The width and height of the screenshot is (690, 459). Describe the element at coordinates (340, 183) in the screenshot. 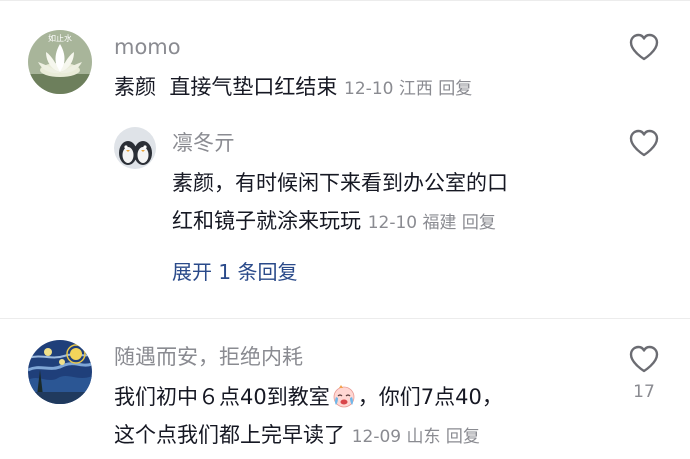

I see `comment-body-line1: 素颜，有时候闲下来看到办公室的口` at that location.